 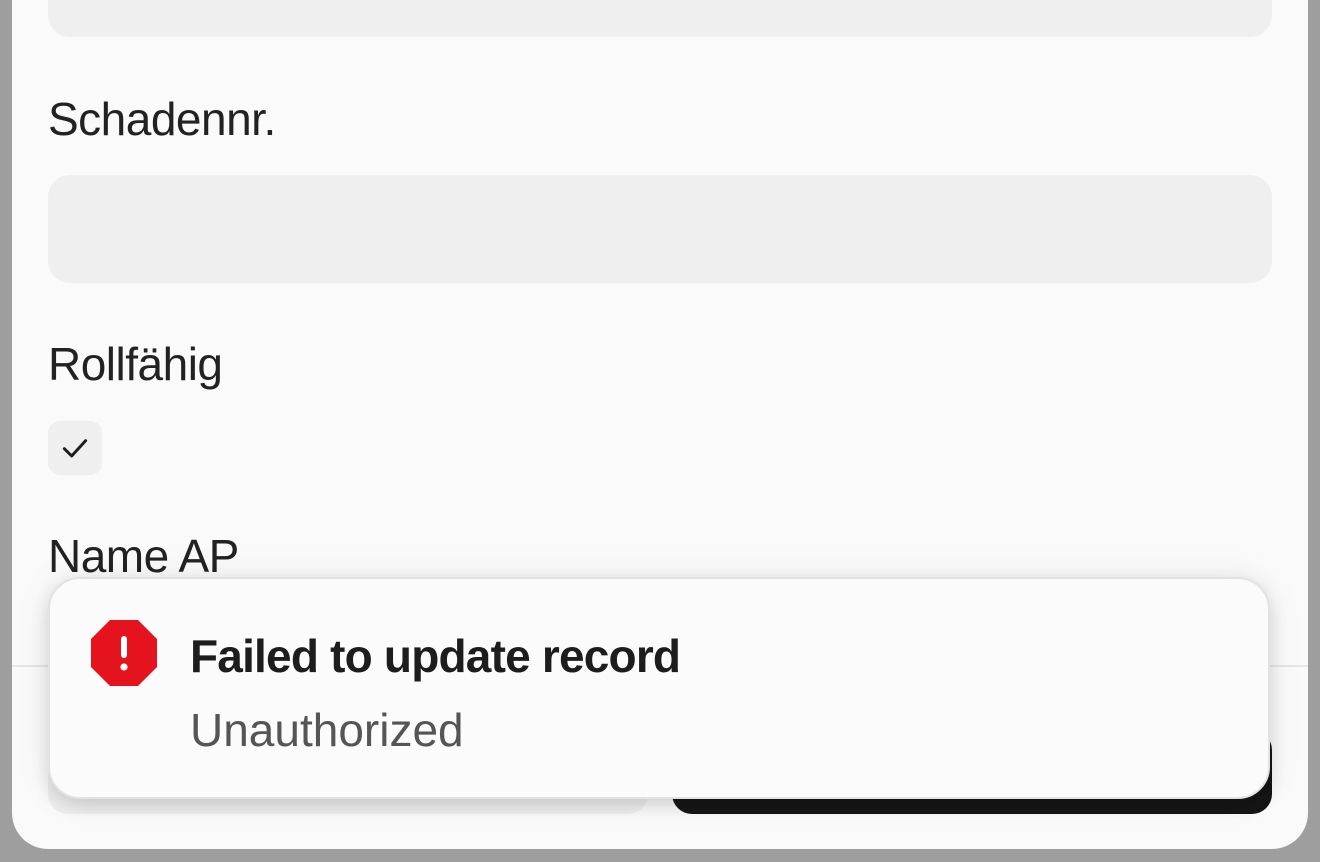 I want to click on checkmark-icon, so click(x=75, y=448).